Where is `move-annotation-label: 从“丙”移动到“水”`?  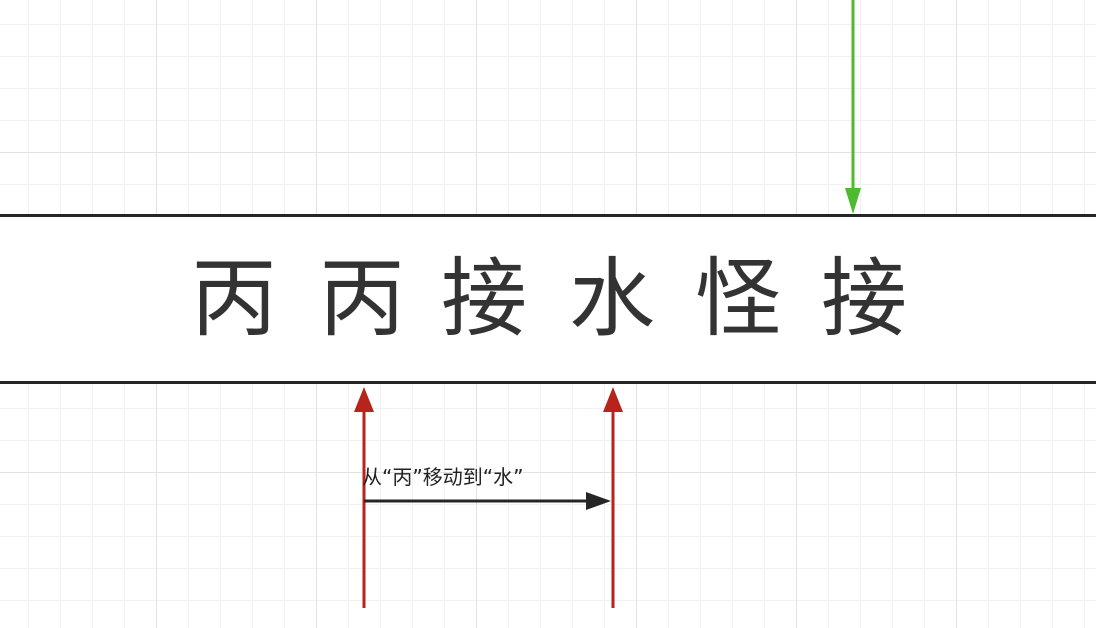
move-annotation-label: 从“丙”移动到“水” is located at coordinates (443, 477).